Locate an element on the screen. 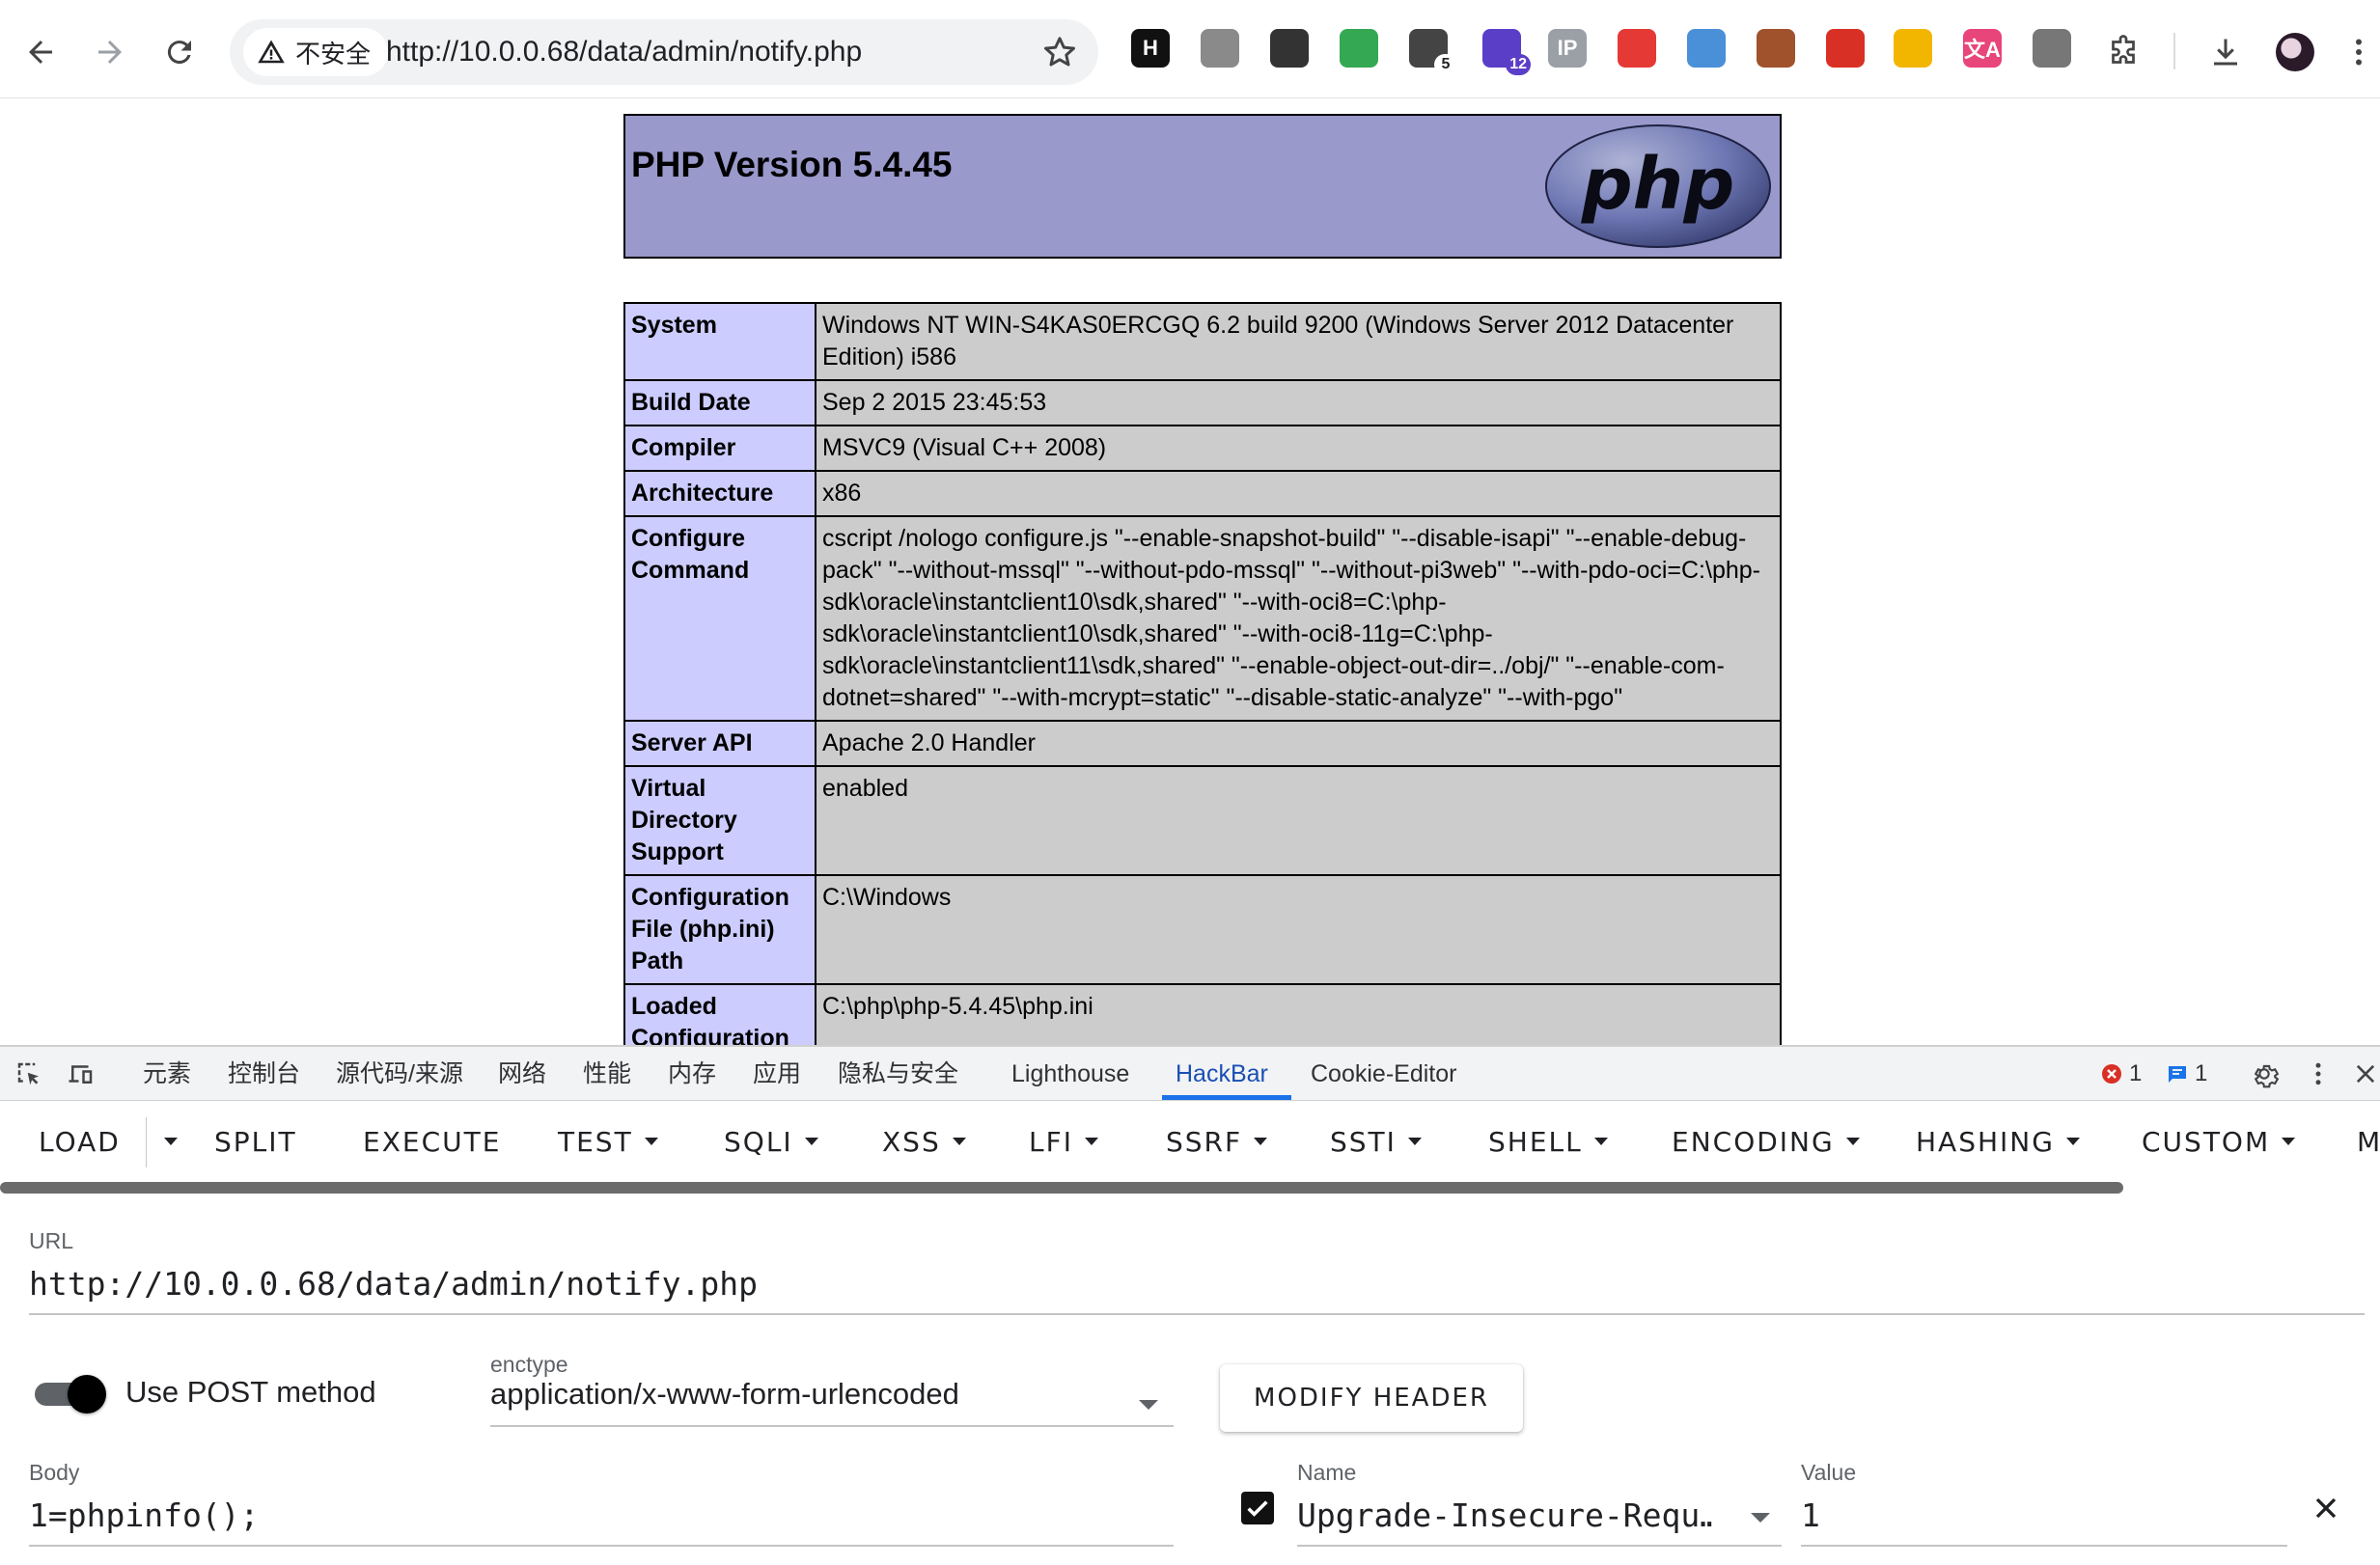 This screenshot has height=1565, width=2380. devtools-tab-6: 应用 is located at coordinates (777, 1074).